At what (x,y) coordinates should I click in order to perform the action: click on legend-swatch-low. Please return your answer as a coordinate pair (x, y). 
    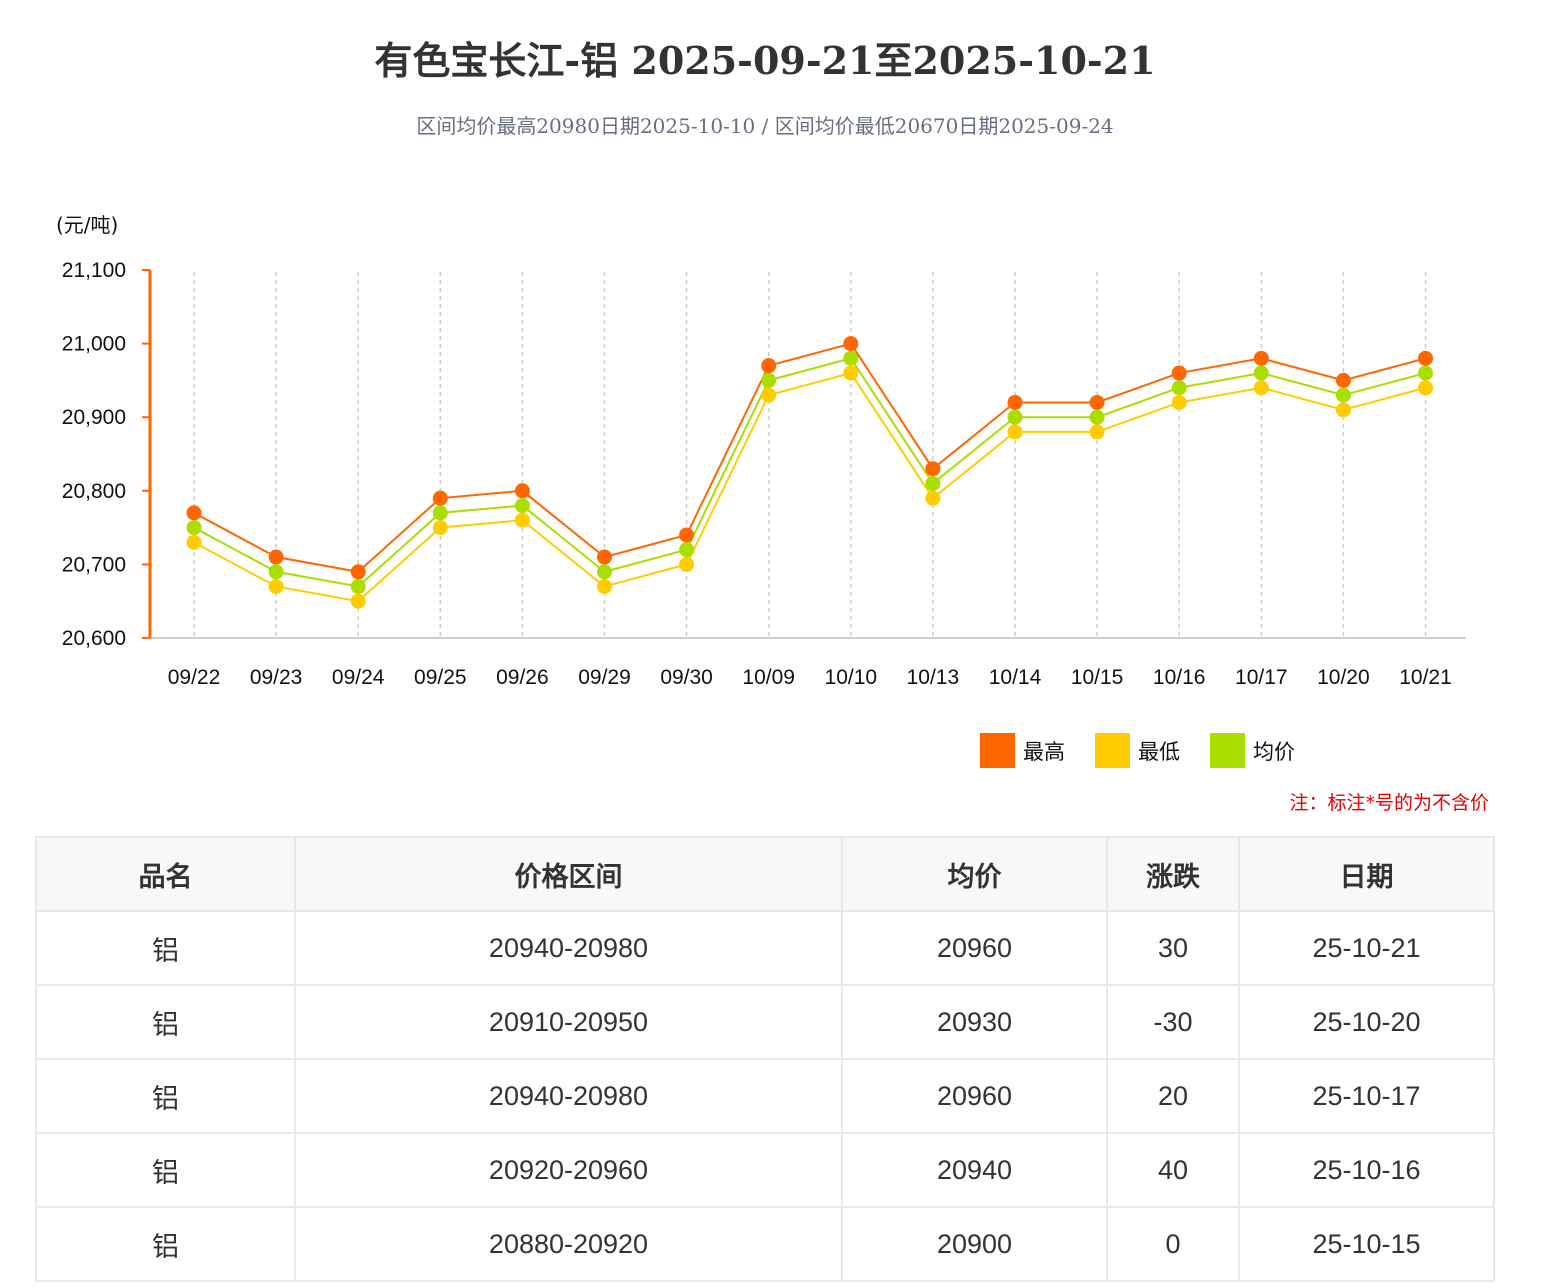
    Looking at the image, I should click on (1112, 750).